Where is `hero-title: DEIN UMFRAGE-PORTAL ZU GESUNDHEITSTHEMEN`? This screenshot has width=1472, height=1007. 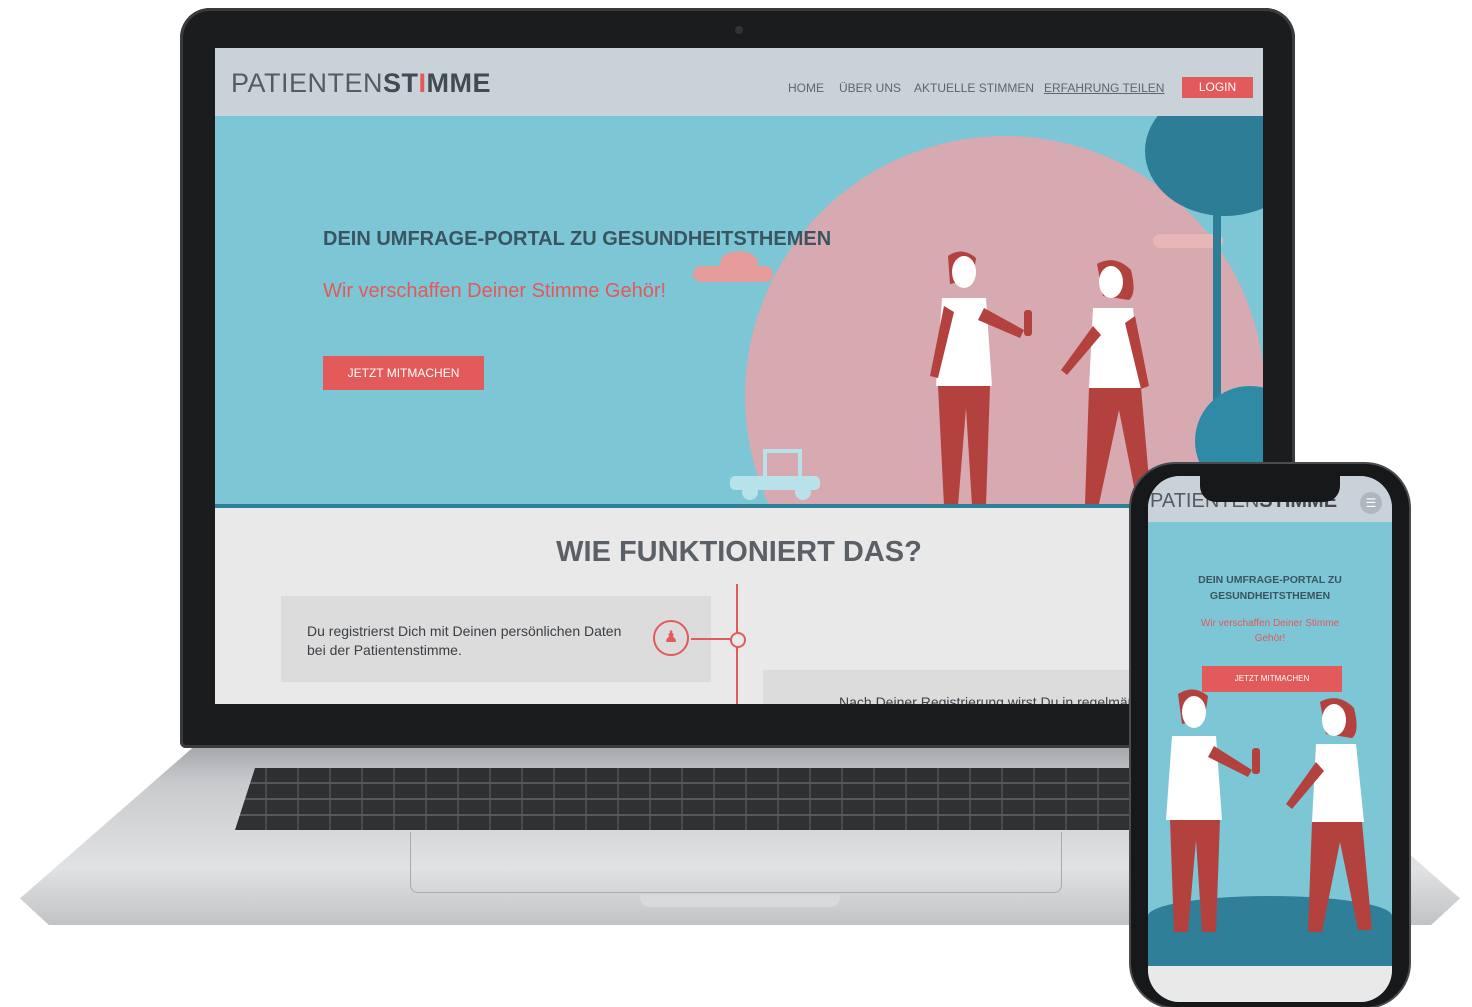
hero-title: DEIN UMFRAGE-PORTAL ZU GESUNDHEITSTHEMEN is located at coordinates (577, 239).